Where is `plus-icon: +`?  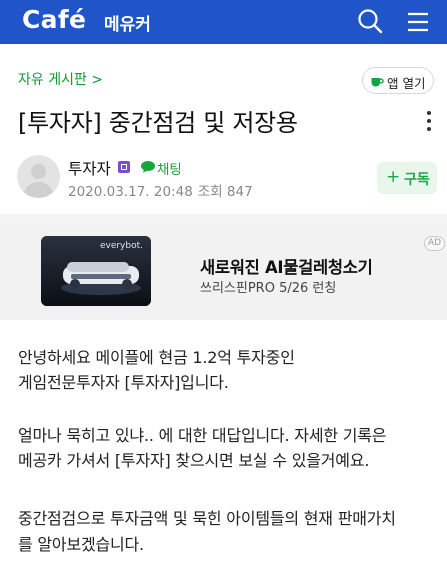
plus-icon: + is located at coordinates (393, 177).